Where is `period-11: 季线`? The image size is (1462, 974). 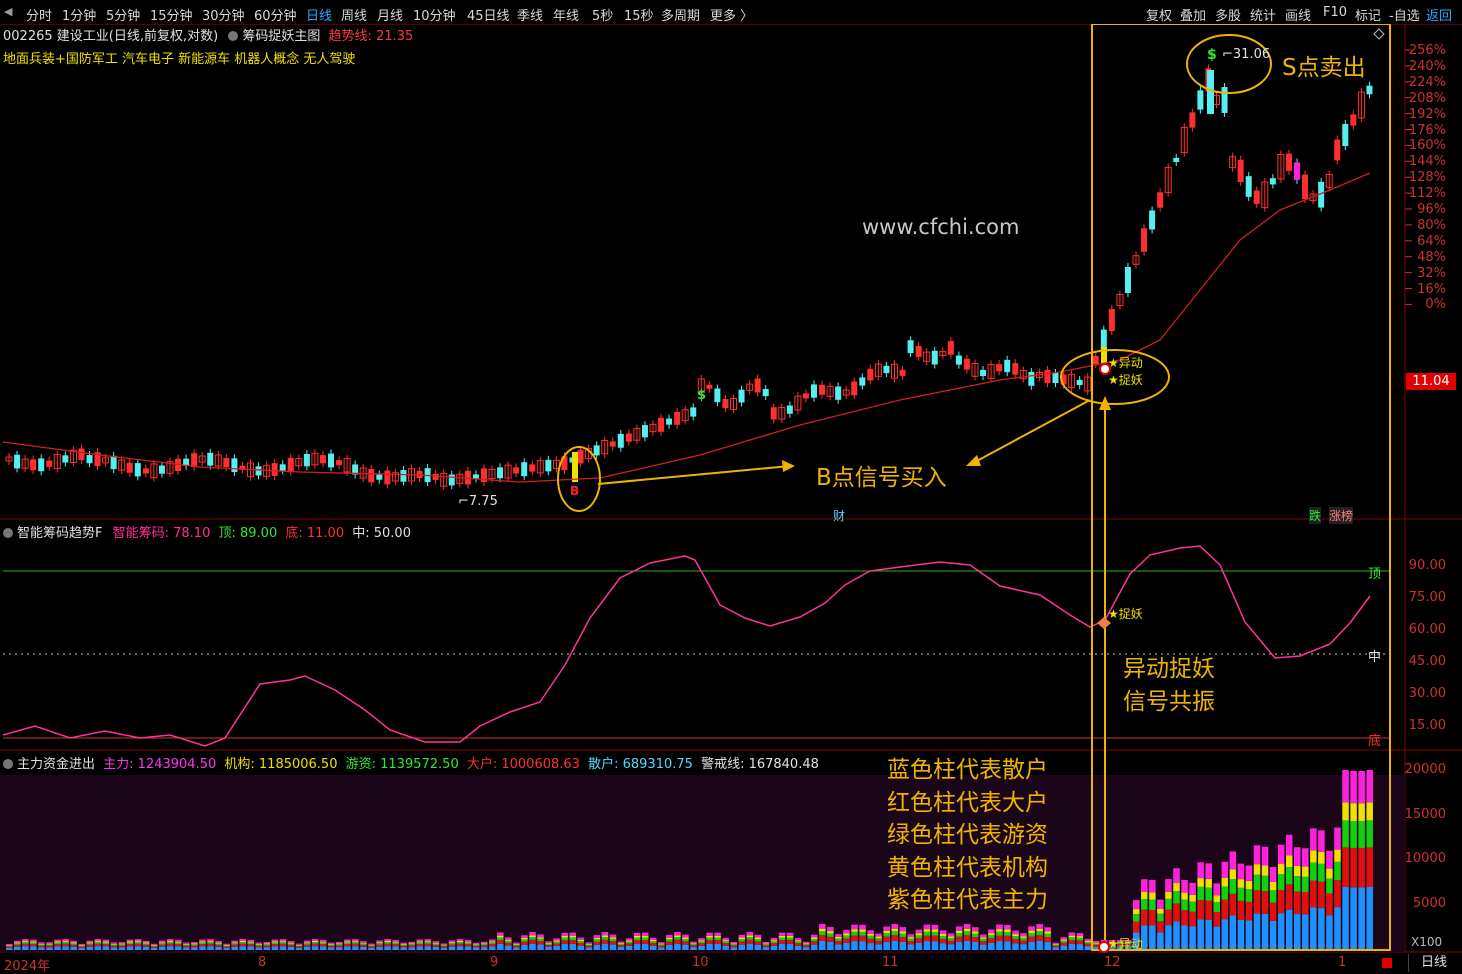
period-11: 季线 is located at coordinates (530, 14).